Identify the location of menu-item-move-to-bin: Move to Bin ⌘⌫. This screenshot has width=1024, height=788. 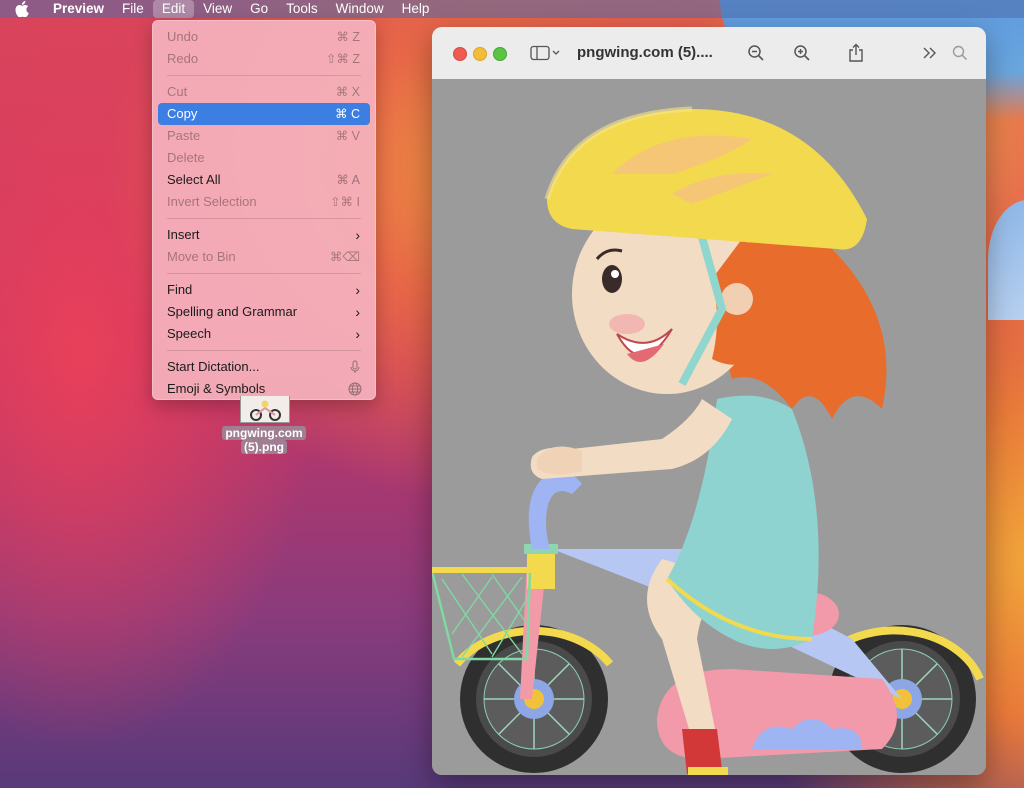
(264, 257).